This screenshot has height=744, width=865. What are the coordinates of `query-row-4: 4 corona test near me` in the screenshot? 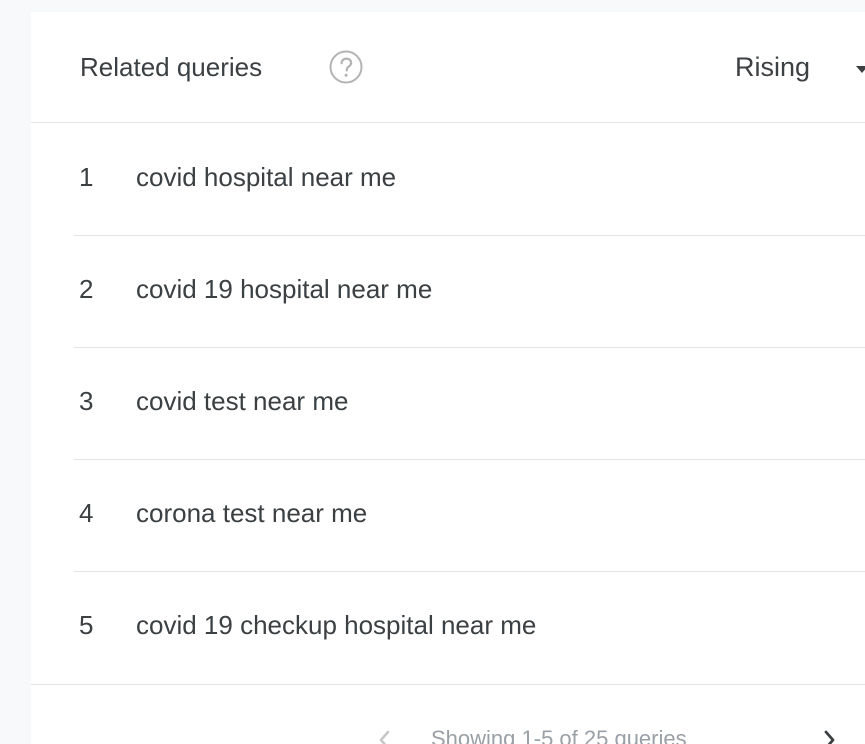 It's located at (469, 516).